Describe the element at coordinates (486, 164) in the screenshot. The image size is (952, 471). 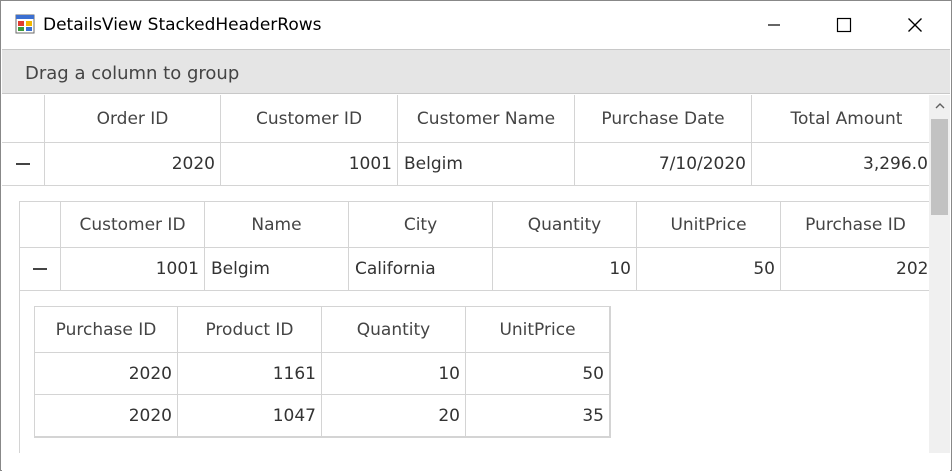
I see `cell-customer-name: Belgim` at that location.